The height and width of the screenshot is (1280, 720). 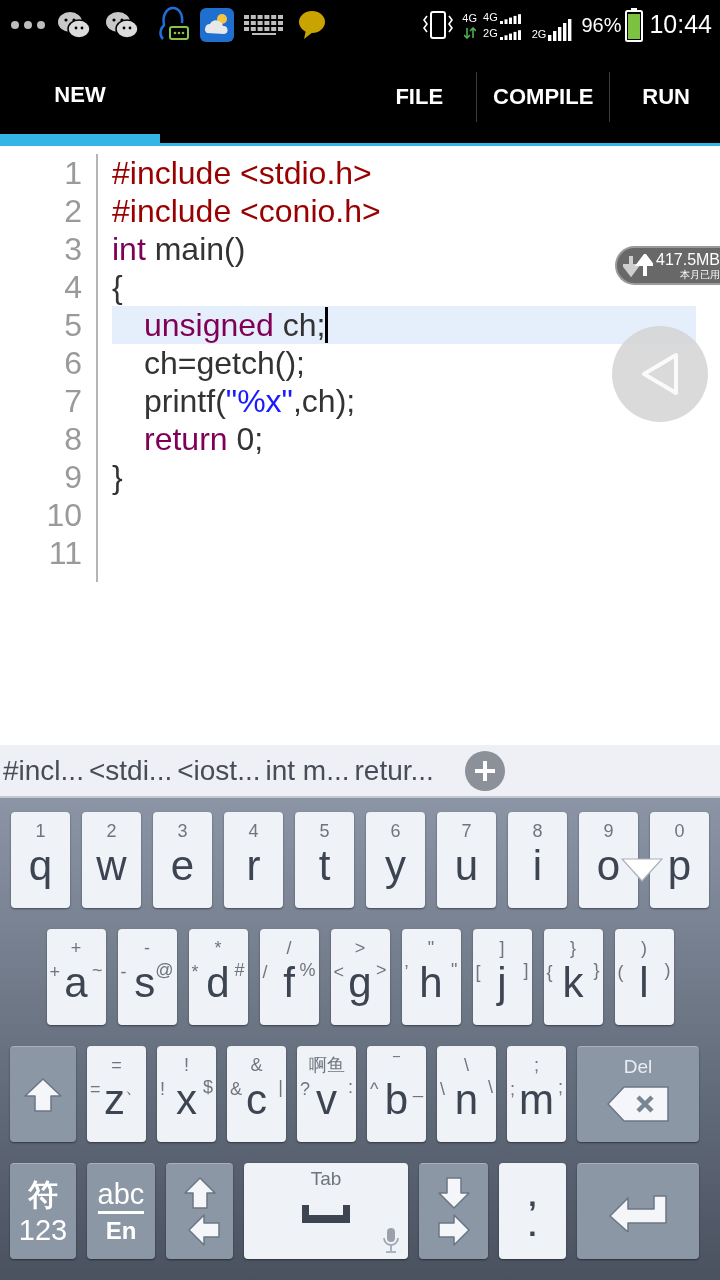 I want to click on letter-key: 2 w, so click(x=111, y=860).